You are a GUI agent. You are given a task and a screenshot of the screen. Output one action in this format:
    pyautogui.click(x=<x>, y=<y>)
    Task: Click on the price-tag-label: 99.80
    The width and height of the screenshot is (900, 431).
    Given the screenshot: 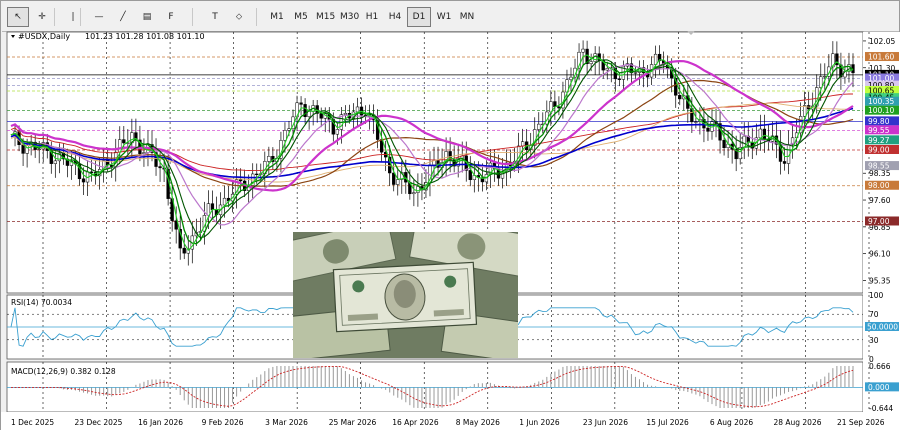 What is the action you would take?
    pyautogui.click(x=879, y=121)
    